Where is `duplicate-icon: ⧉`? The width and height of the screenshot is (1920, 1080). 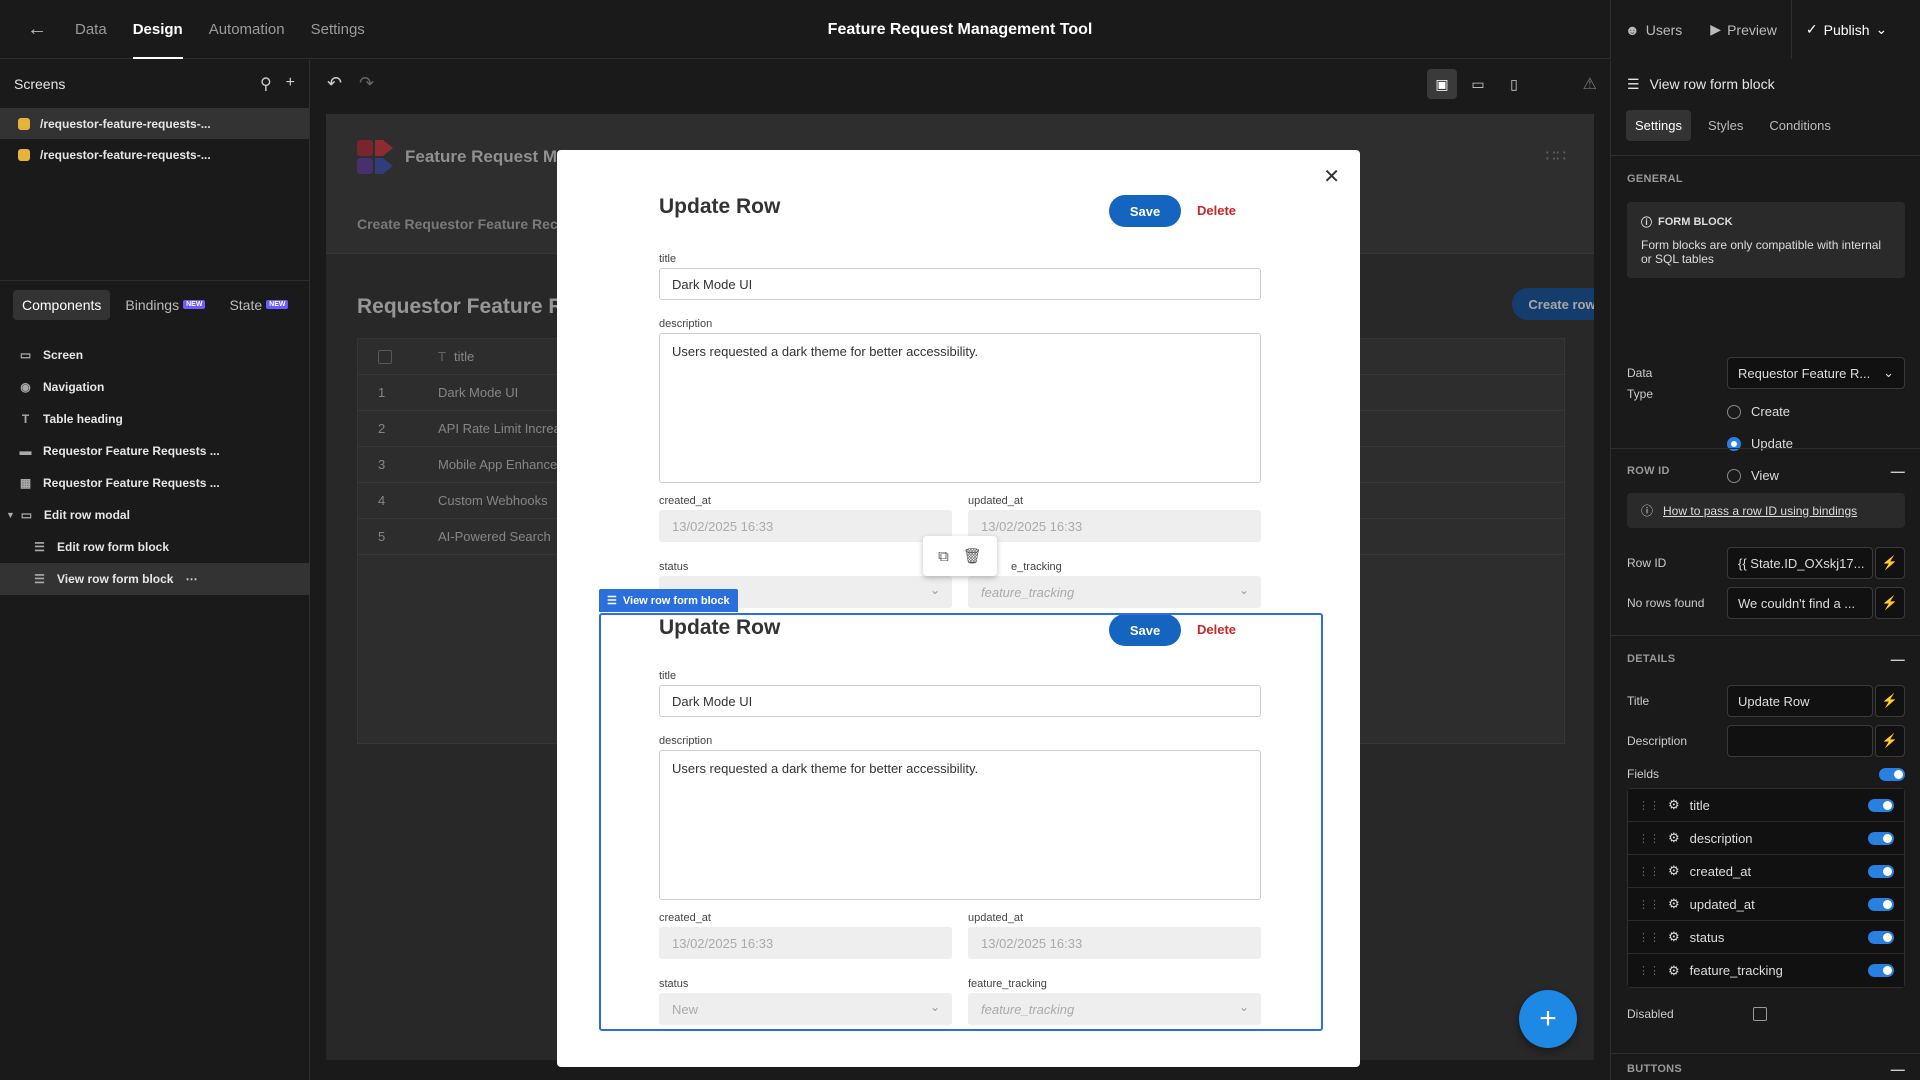 duplicate-icon: ⧉ is located at coordinates (943, 556).